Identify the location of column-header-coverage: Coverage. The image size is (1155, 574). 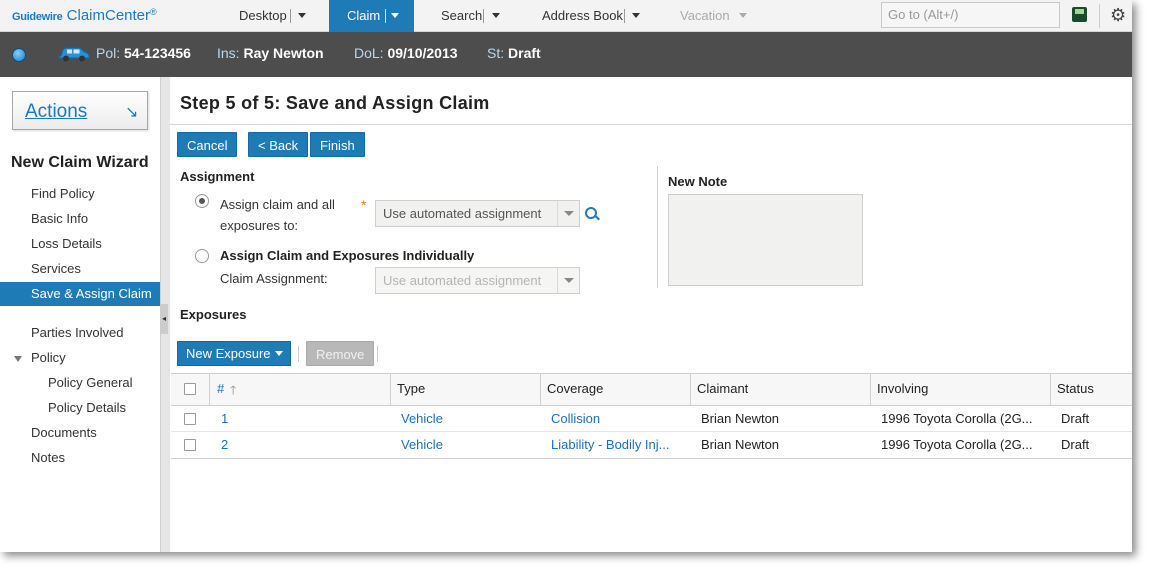
(571, 389).